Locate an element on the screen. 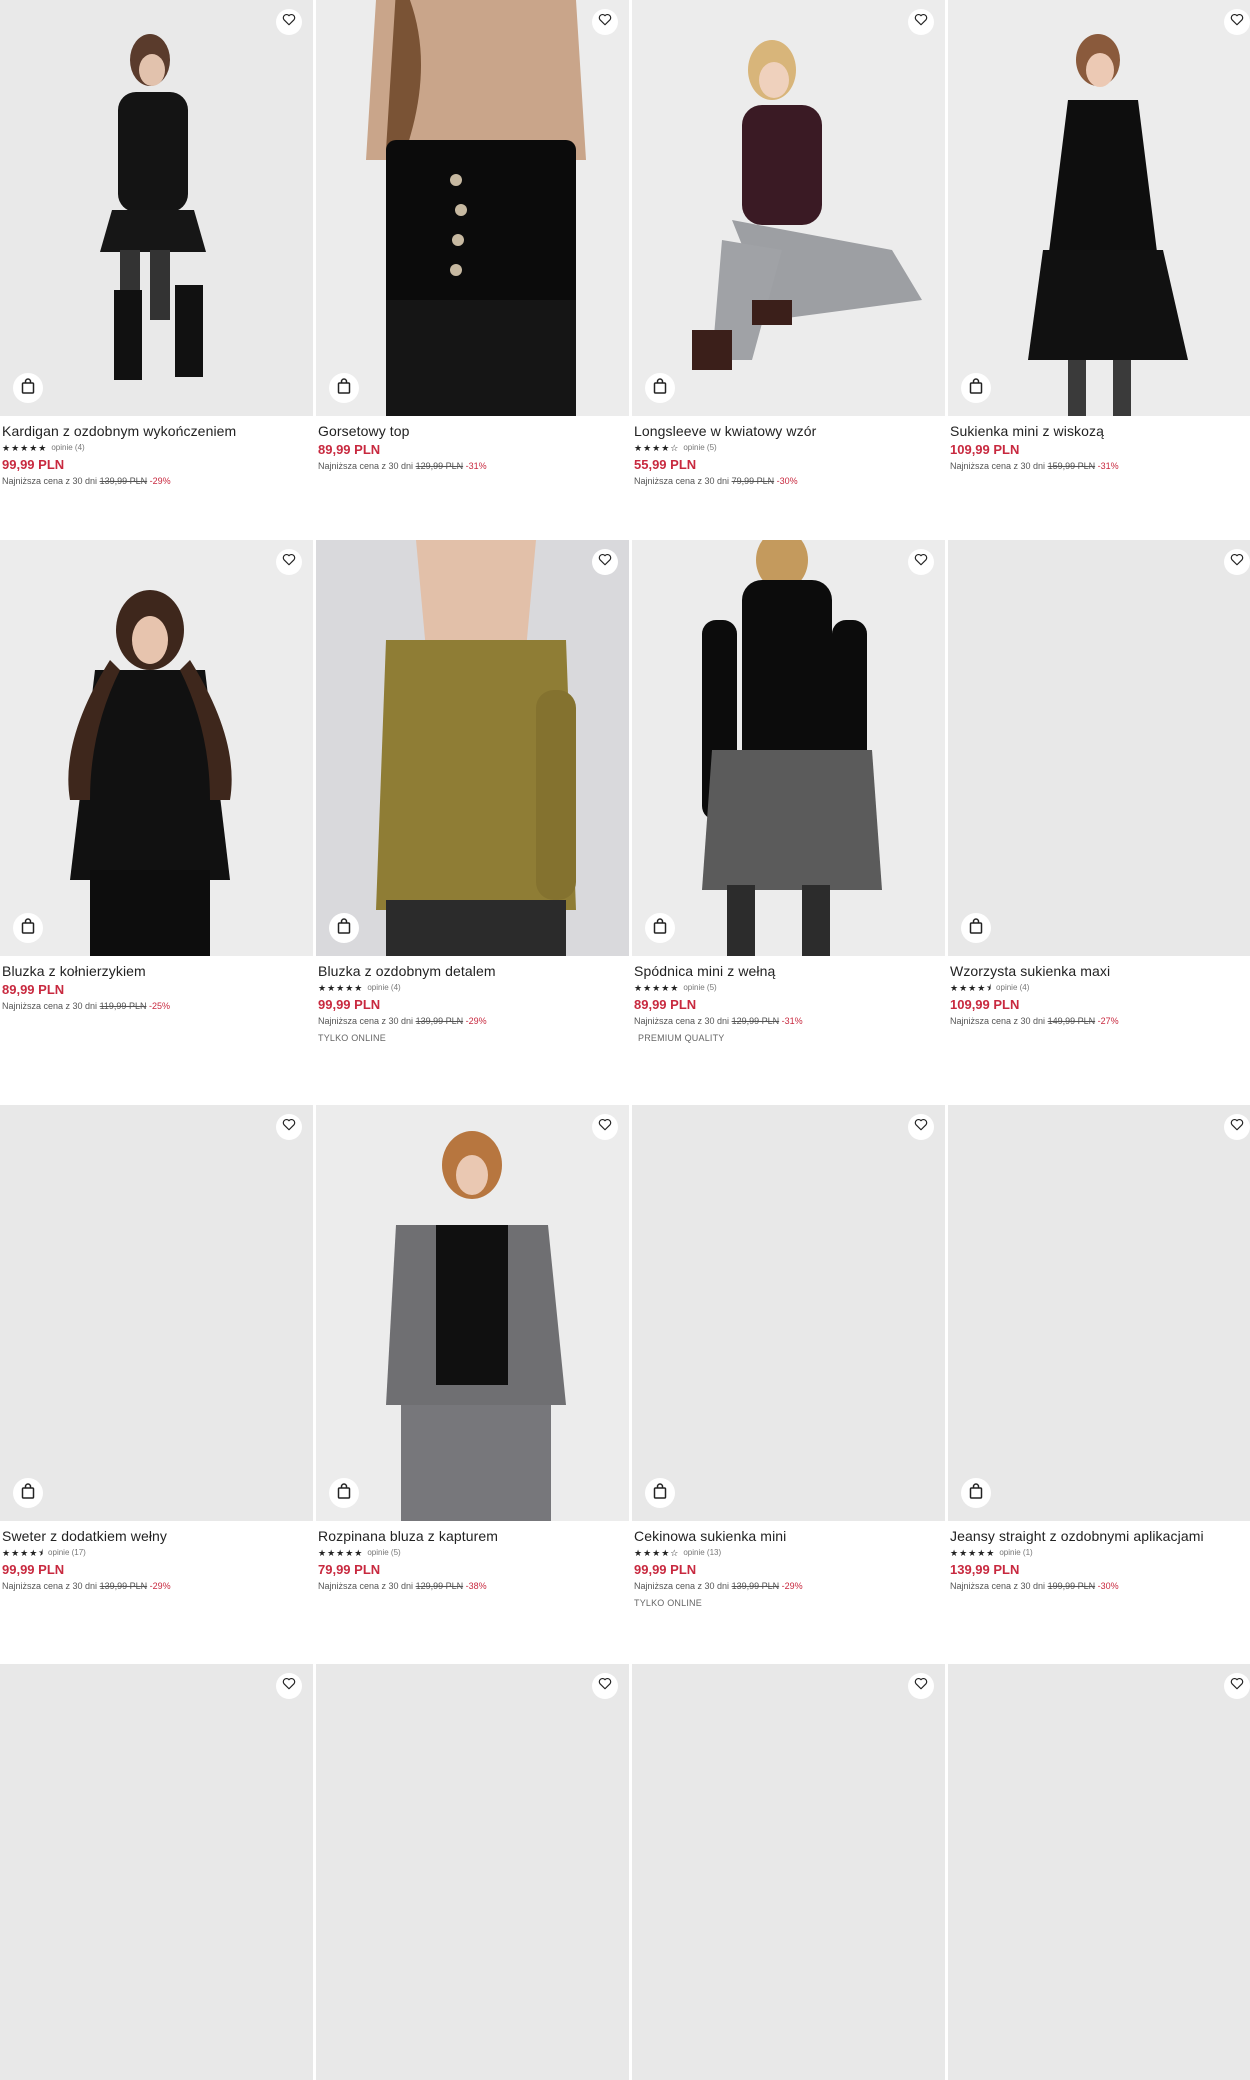  product-rating: ★★★★⯨ opinie (4) is located at coordinates (1100, 988).